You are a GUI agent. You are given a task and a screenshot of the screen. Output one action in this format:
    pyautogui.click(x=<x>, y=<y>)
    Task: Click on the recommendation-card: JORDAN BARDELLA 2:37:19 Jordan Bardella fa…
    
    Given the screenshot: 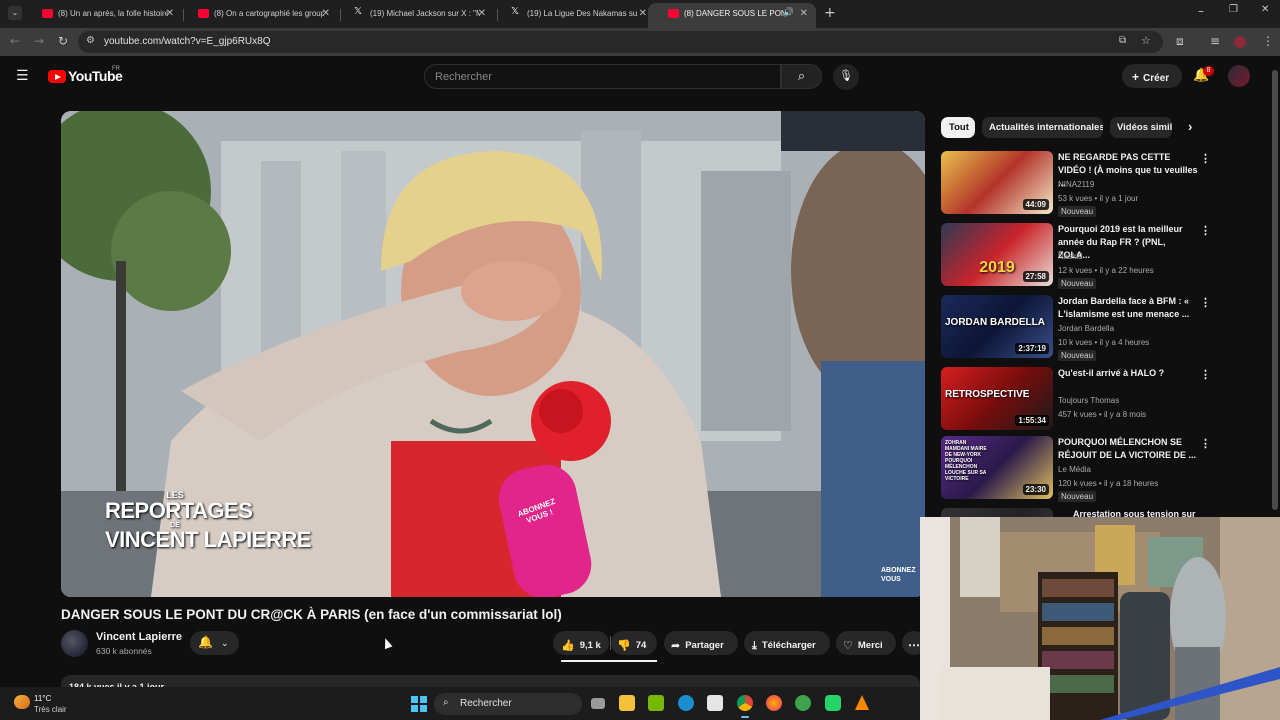 What is the action you would take?
    pyautogui.click(x=1078, y=328)
    